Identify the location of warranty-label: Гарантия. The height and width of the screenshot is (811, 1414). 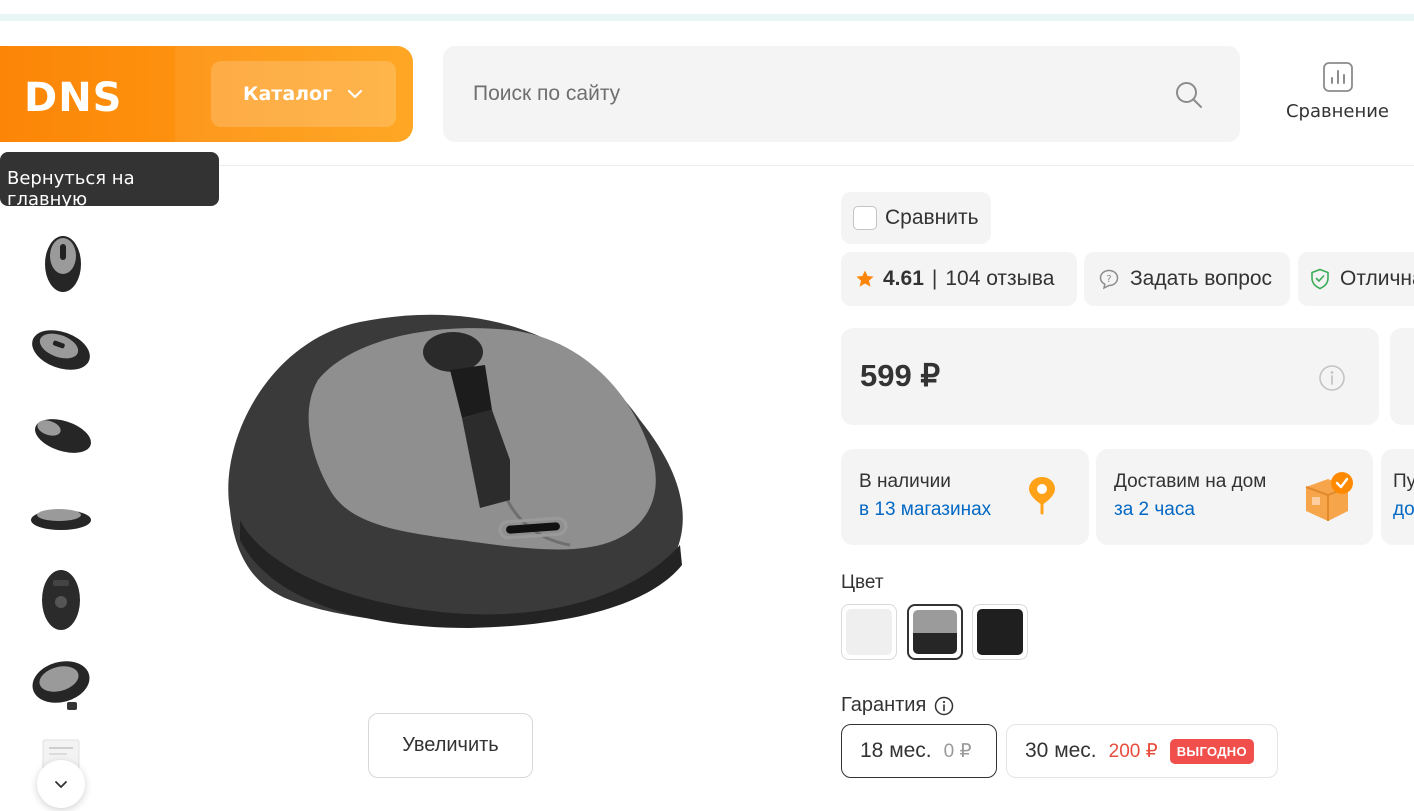
(897, 705).